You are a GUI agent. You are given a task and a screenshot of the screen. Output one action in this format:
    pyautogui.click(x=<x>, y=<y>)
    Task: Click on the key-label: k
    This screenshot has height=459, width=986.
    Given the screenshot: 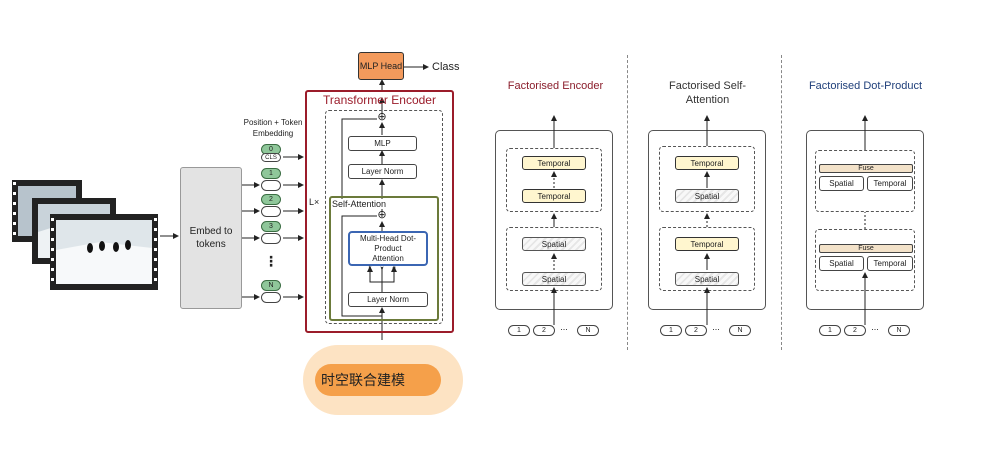 What is the action you would take?
    pyautogui.click(x=370, y=269)
    